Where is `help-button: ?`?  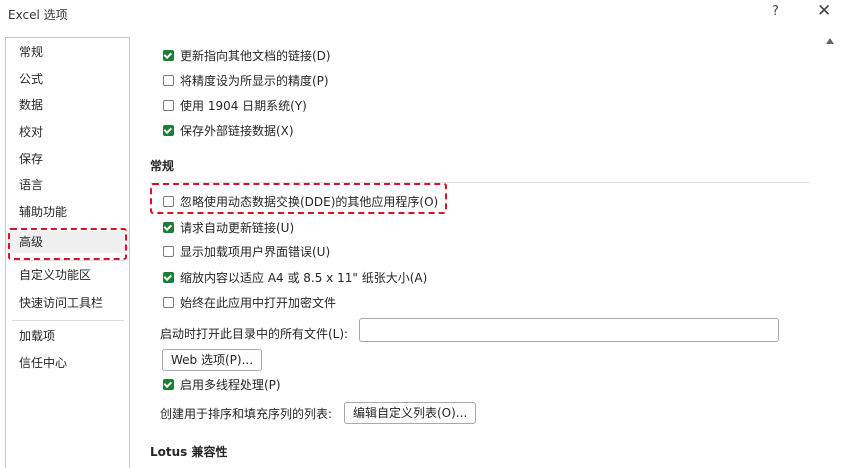
help-button: ? is located at coordinates (775, 11).